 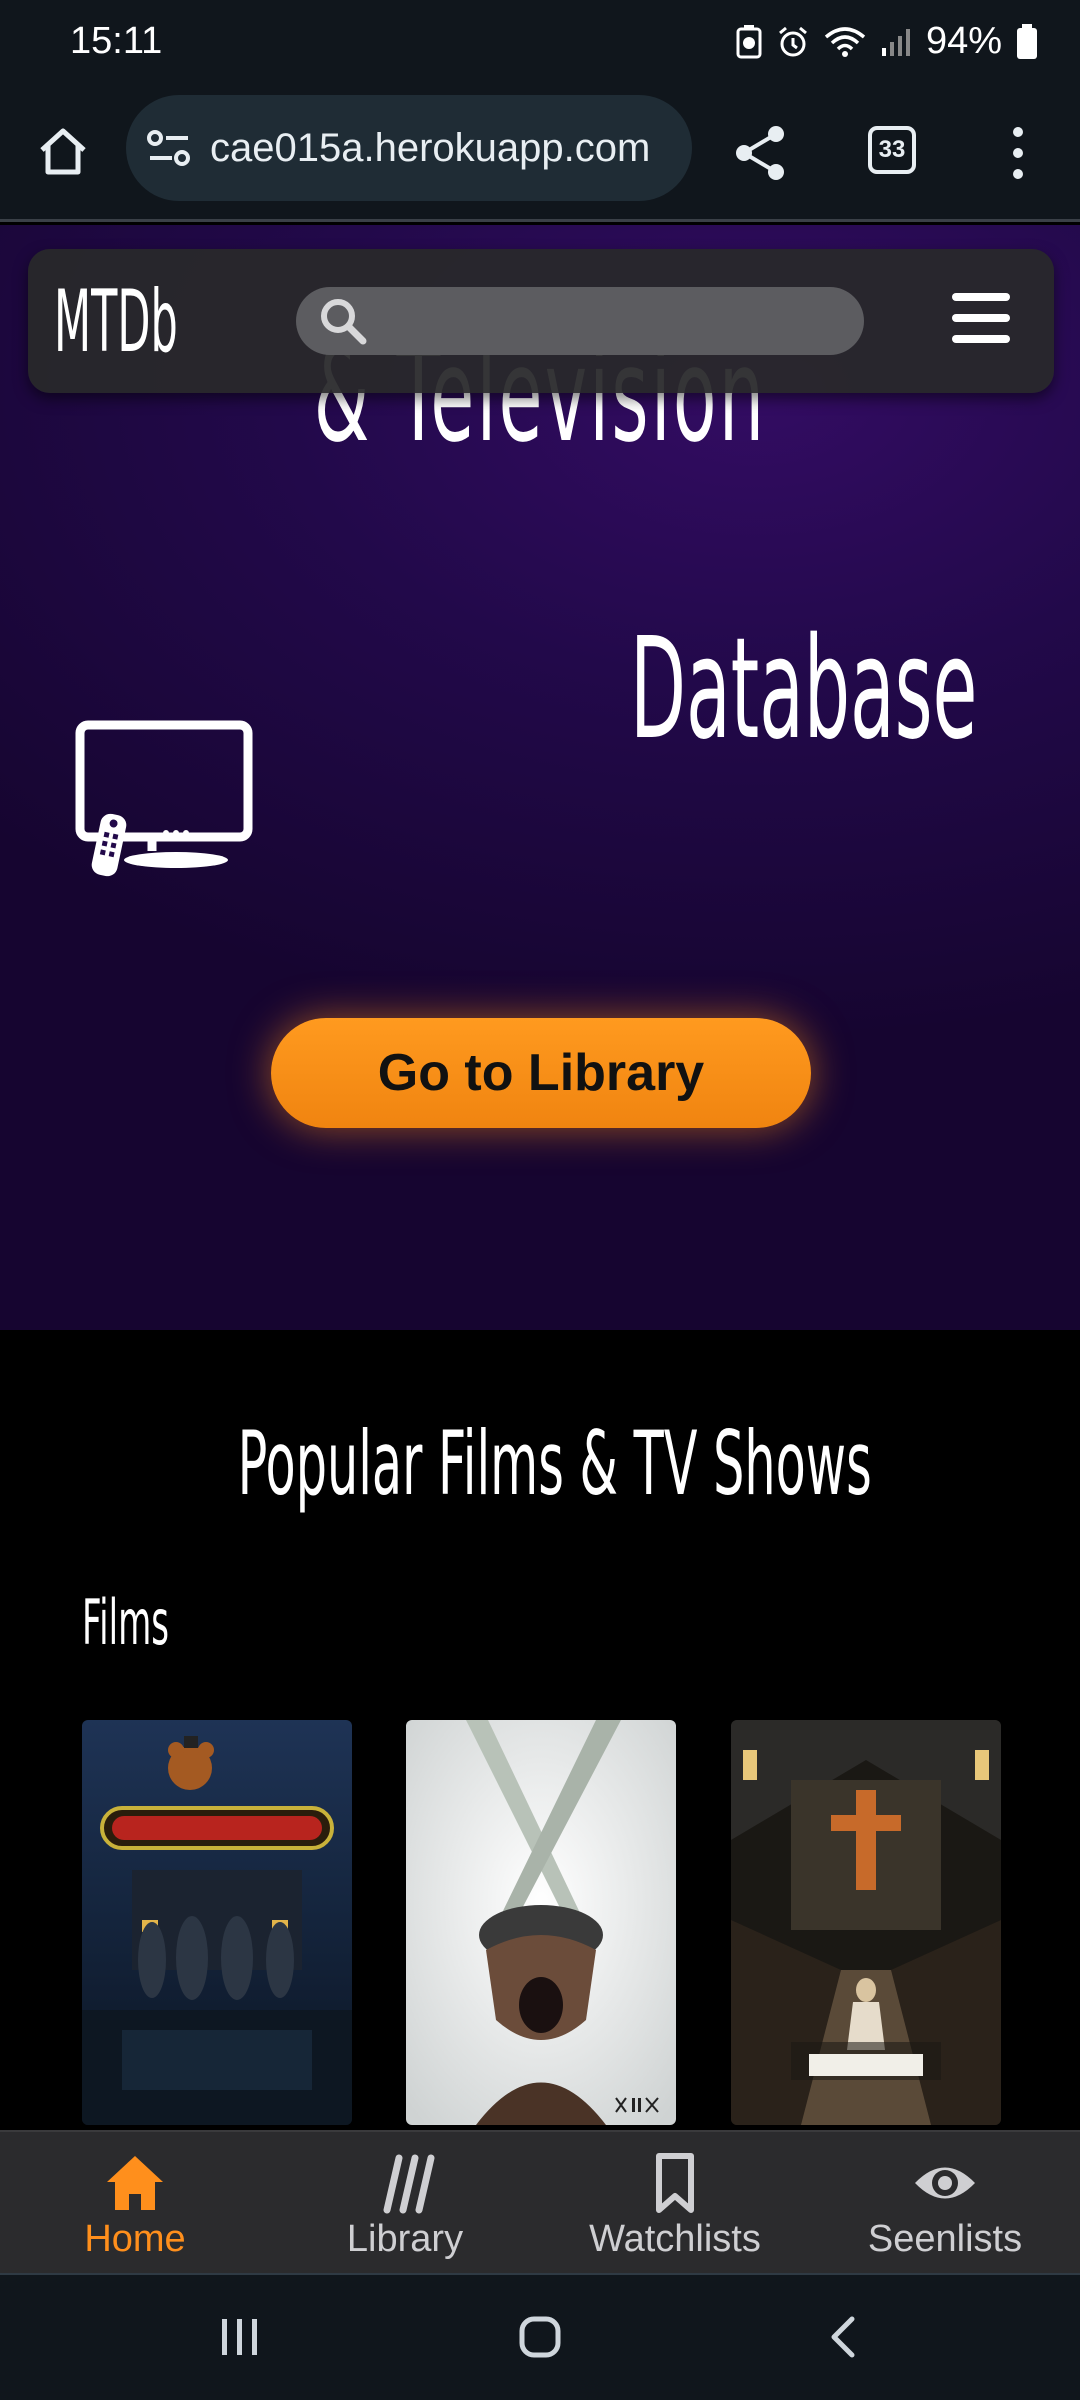 I want to click on film-poster-the-exorcist, so click(x=866, y=1922).